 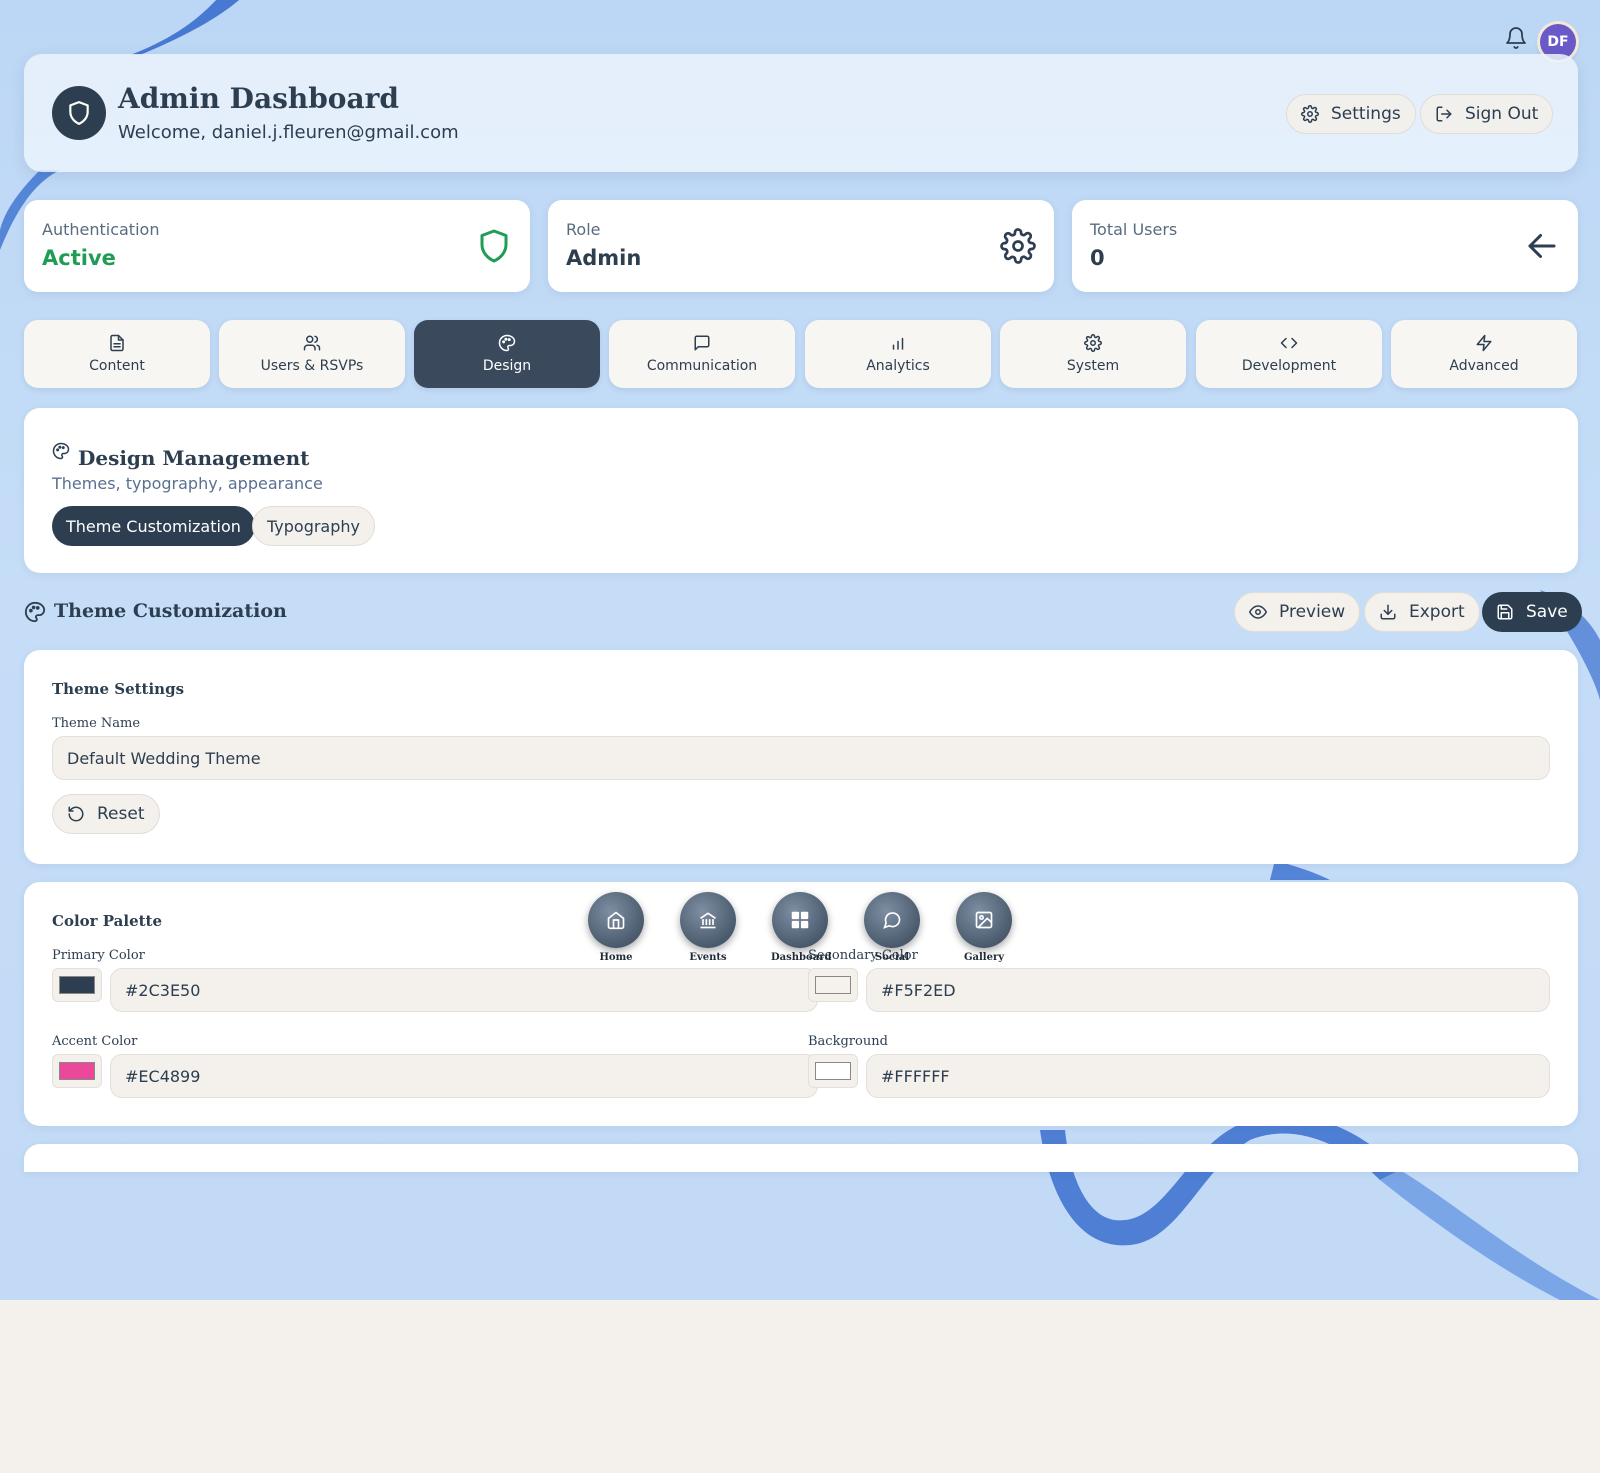 I want to click on settings-label: Settings, so click(x=1366, y=114).